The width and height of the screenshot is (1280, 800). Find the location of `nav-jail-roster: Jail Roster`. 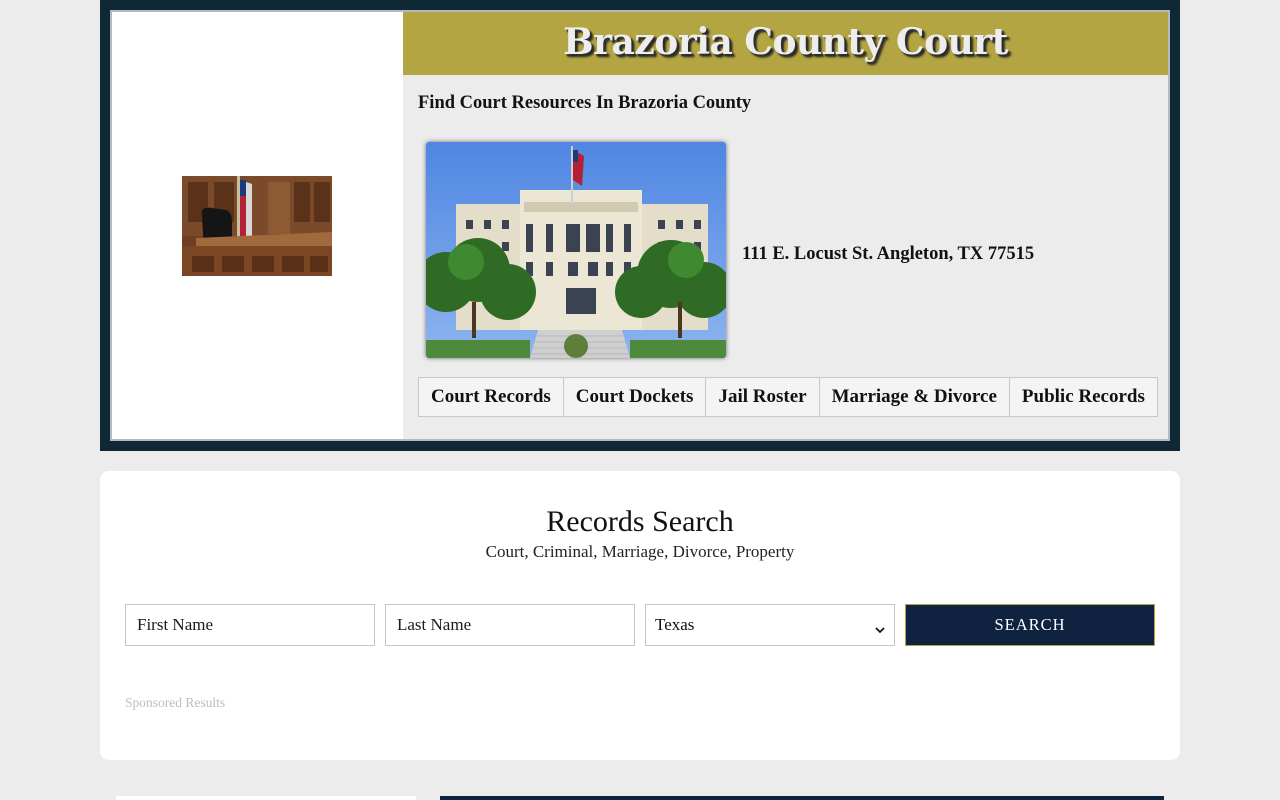

nav-jail-roster: Jail Roster is located at coordinates (761, 397).